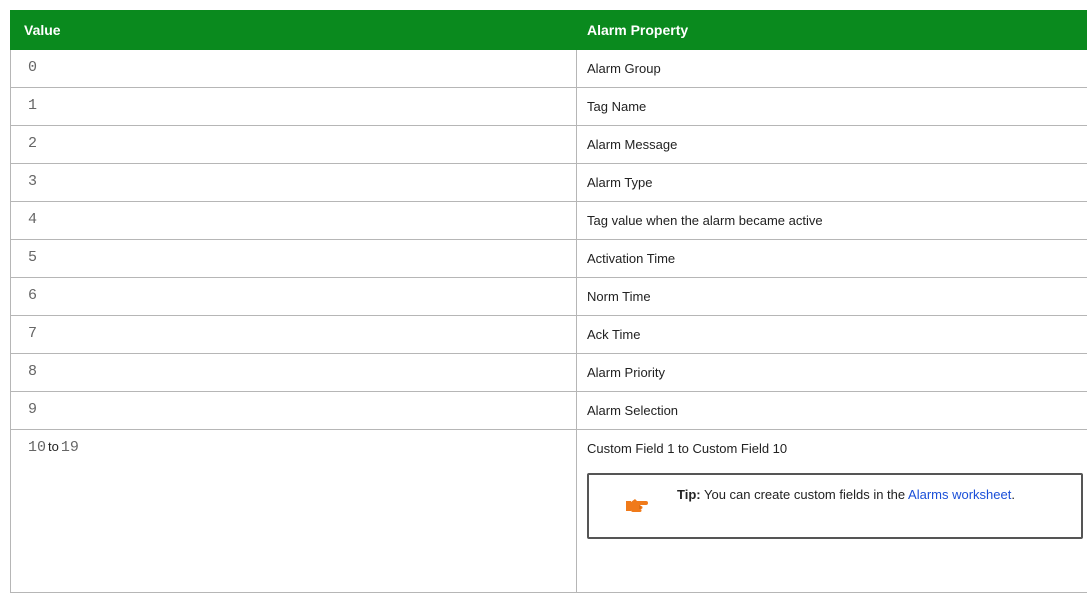 Image resolution: width=1087 pixels, height=616 pixels. What do you see at coordinates (831, 68) in the screenshot?
I see `property-cell: Alarm Group` at bounding box center [831, 68].